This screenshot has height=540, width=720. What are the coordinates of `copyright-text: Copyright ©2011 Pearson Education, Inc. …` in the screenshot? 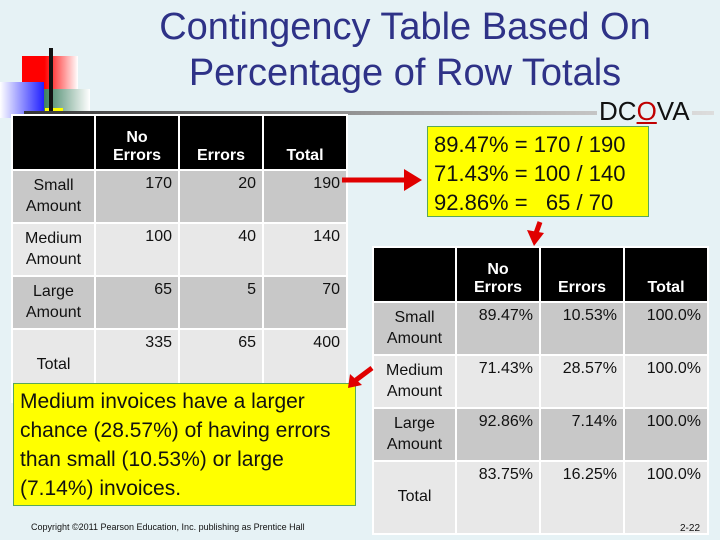 It's located at (168, 527).